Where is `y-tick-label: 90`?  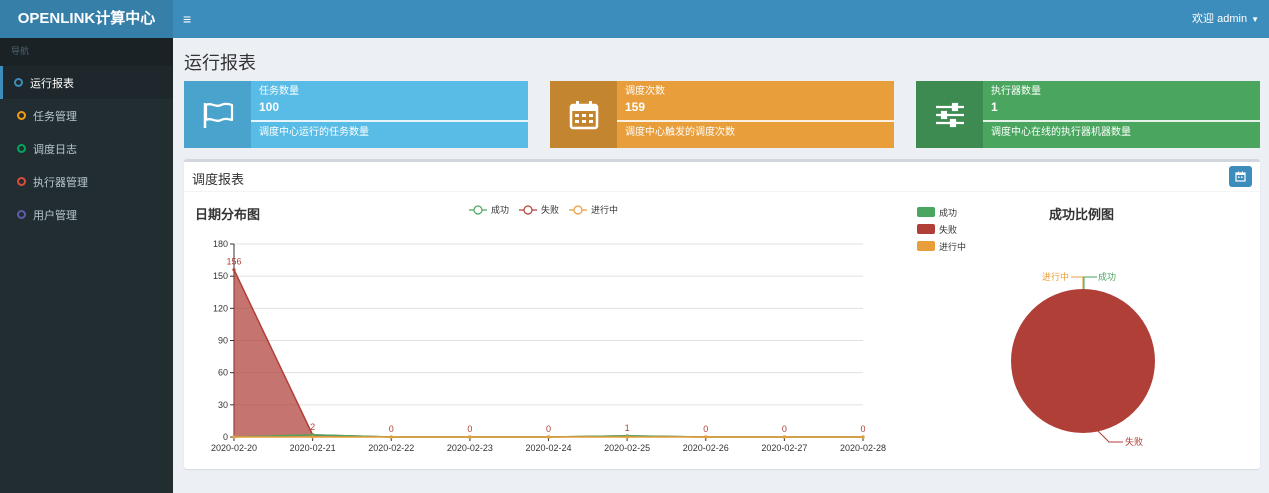
y-tick-label: 90 is located at coordinates (223, 341).